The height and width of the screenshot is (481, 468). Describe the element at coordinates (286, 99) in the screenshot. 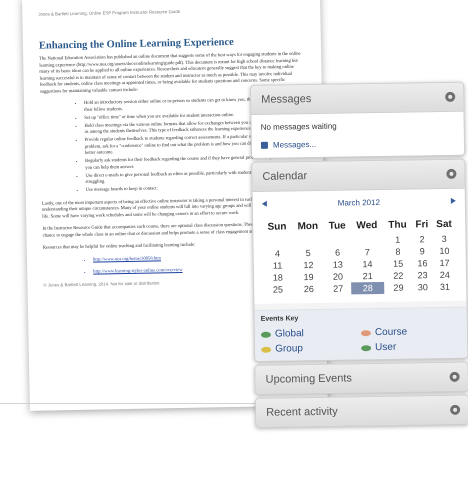

I see `messages-title: Messages` at that location.